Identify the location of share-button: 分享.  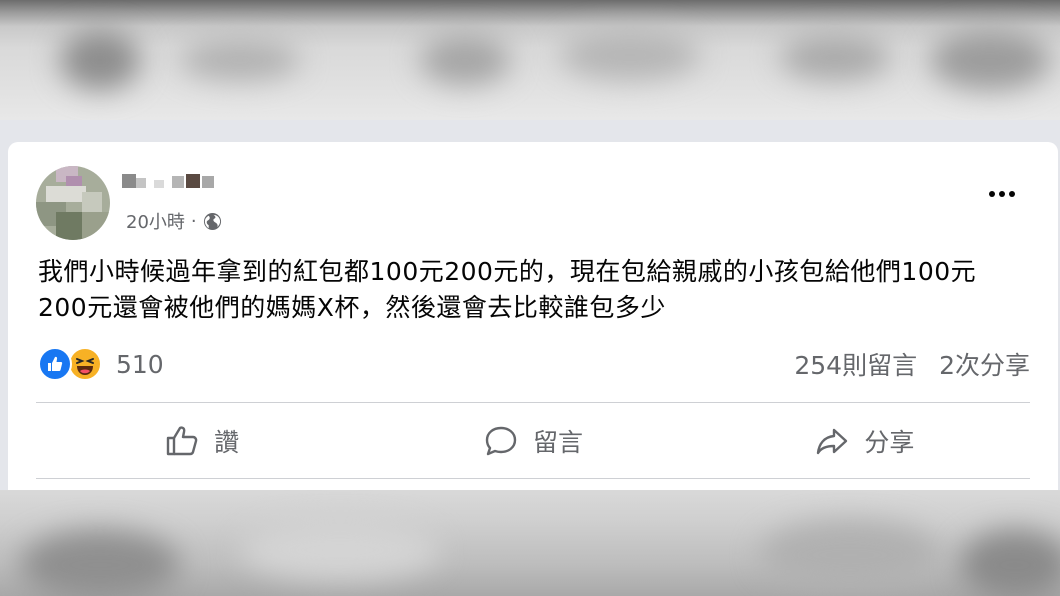
(864, 441).